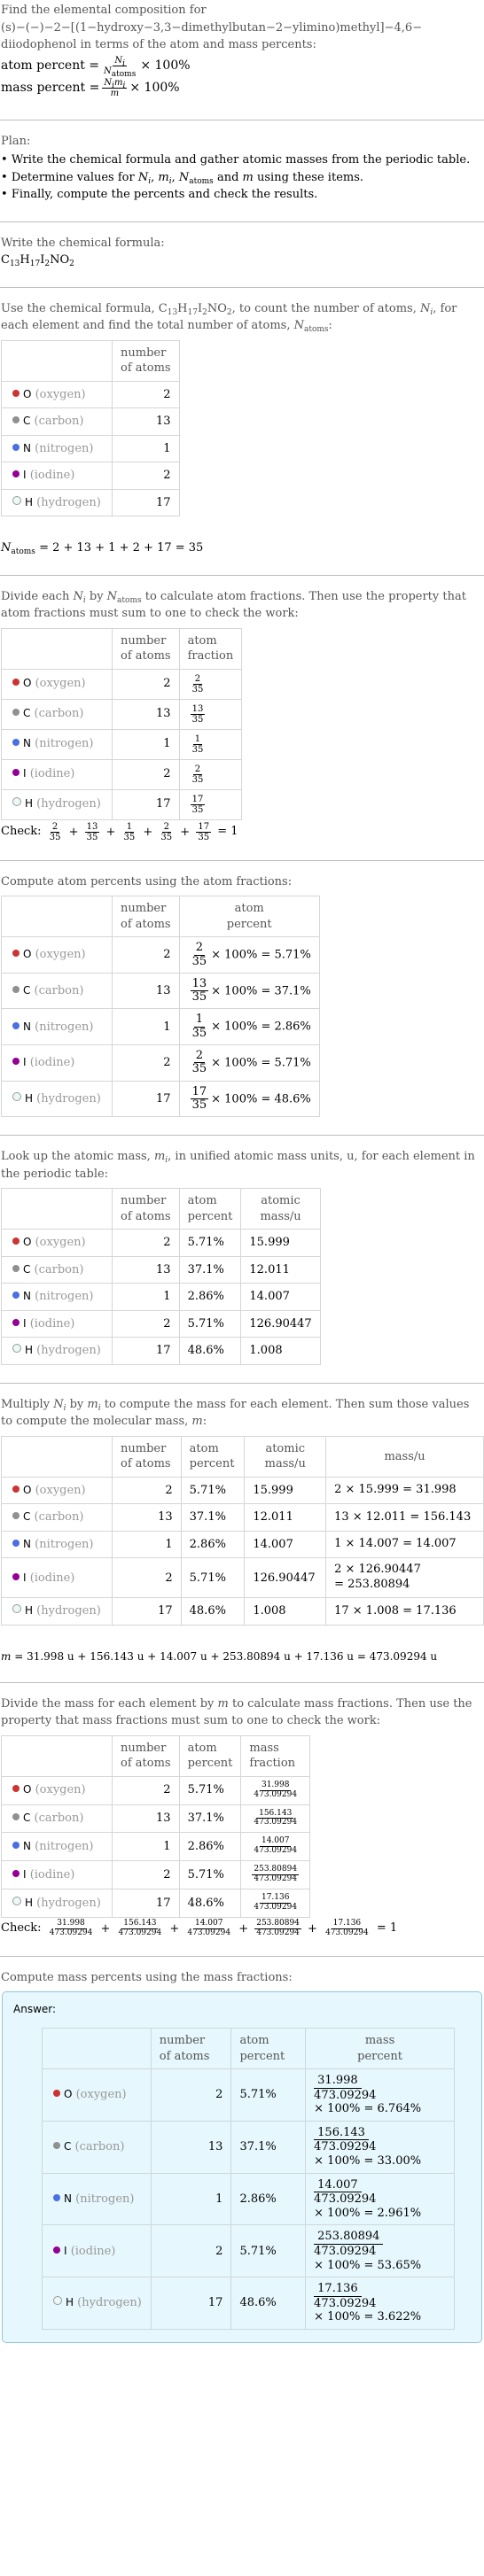  I want to click on table-row: N (nitrogen) 1 1 35 × 100% = 2.86%, so click(160, 1027).